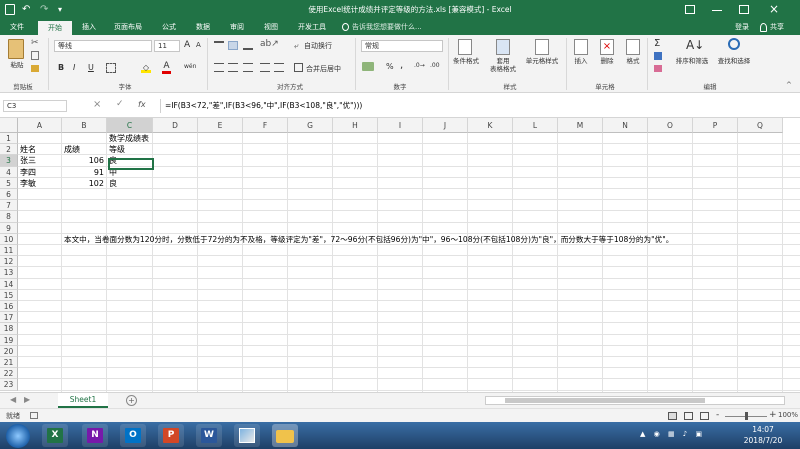 This screenshot has height=449, width=800. Describe the element at coordinates (744, 9) in the screenshot. I see `maximize-icon` at that location.